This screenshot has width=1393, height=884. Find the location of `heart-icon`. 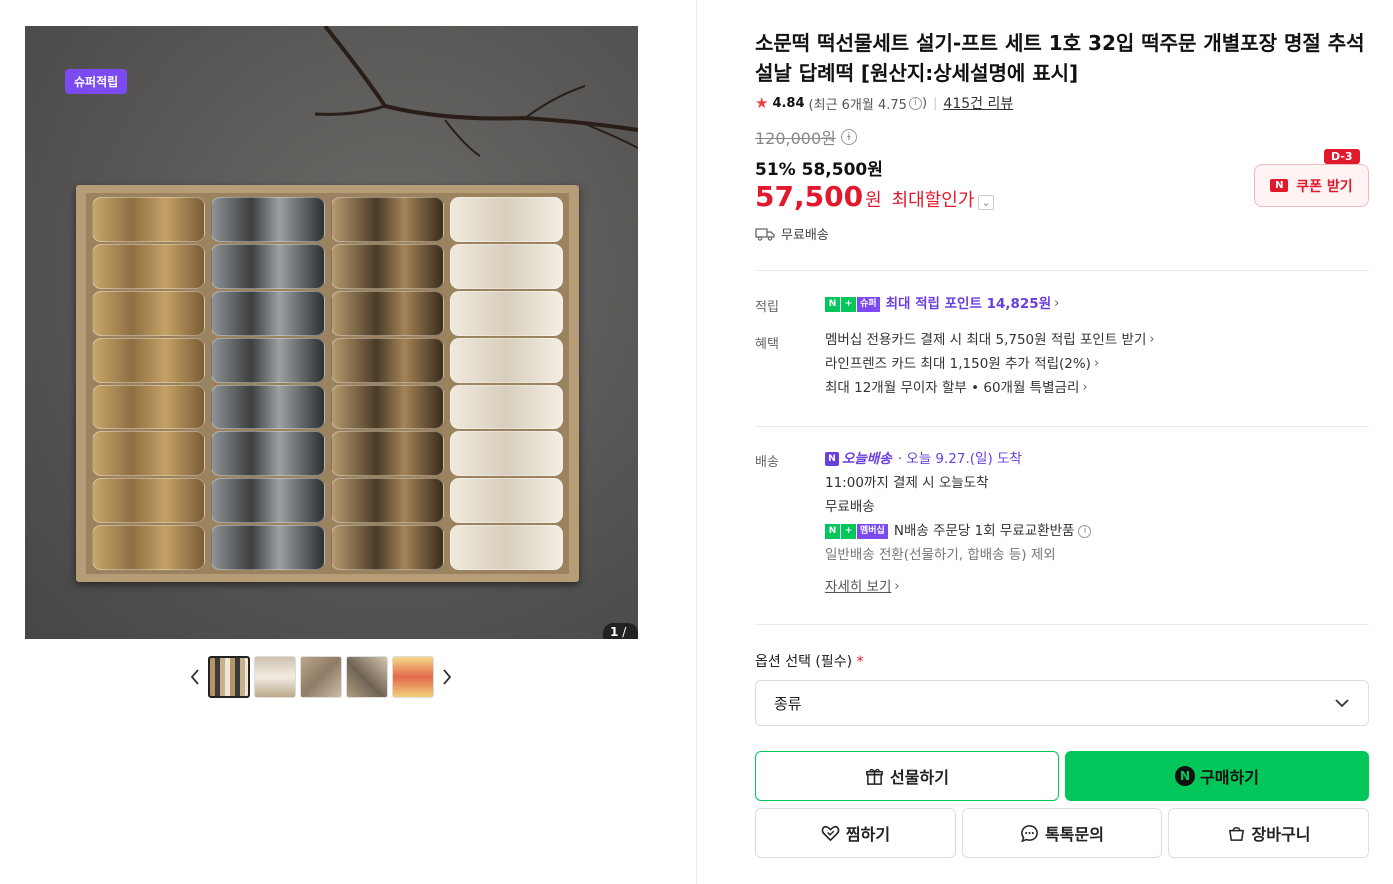

heart-icon is located at coordinates (830, 833).